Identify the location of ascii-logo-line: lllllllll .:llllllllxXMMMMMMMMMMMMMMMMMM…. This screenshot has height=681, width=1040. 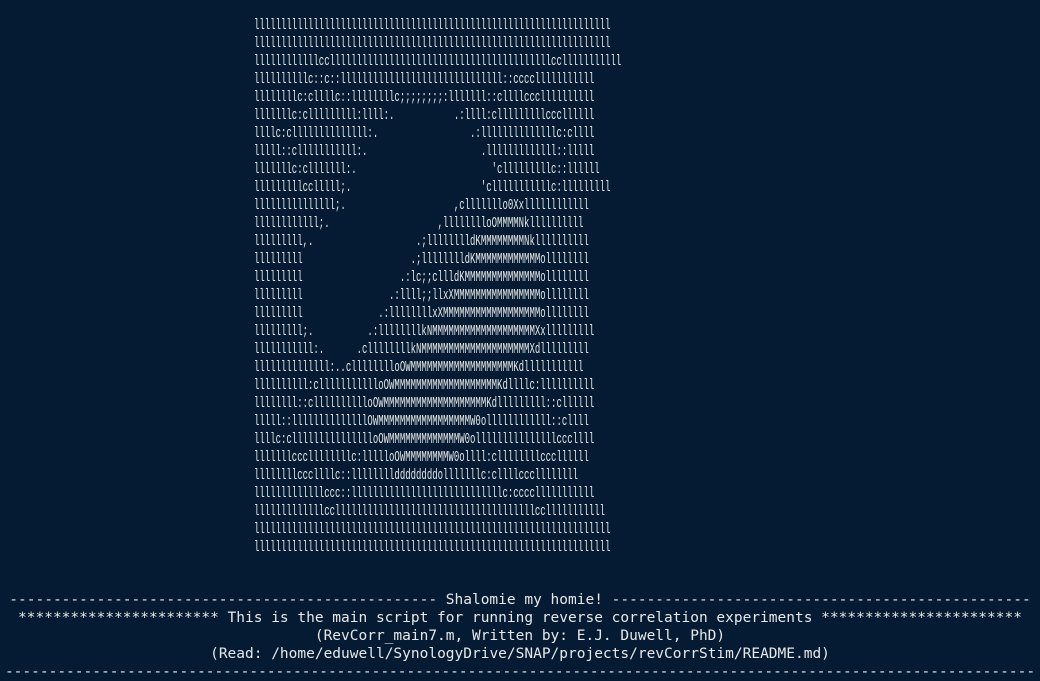
(421, 313).